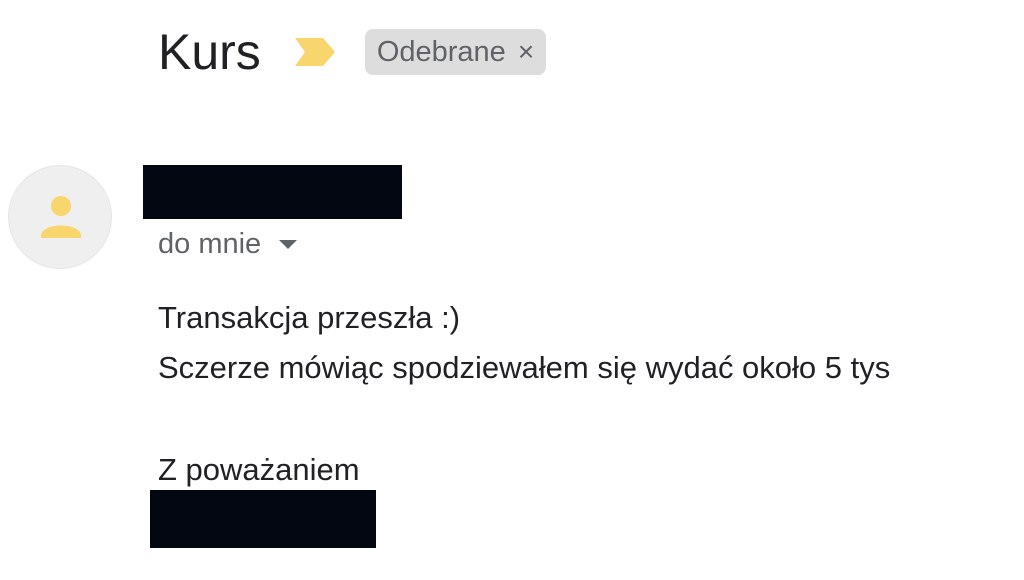 This screenshot has width=1024, height=580. I want to click on person-icon, so click(61, 217).